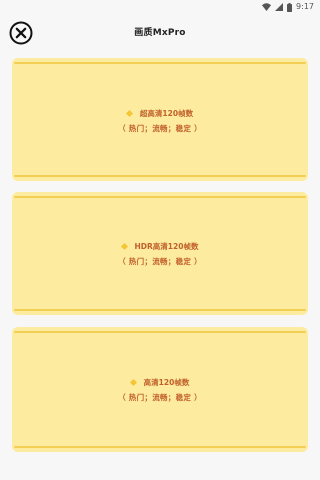  What do you see at coordinates (166, 246) in the screenshot?
I see `card-title: HDR高清120帧数` at bounding box center [166, 246].